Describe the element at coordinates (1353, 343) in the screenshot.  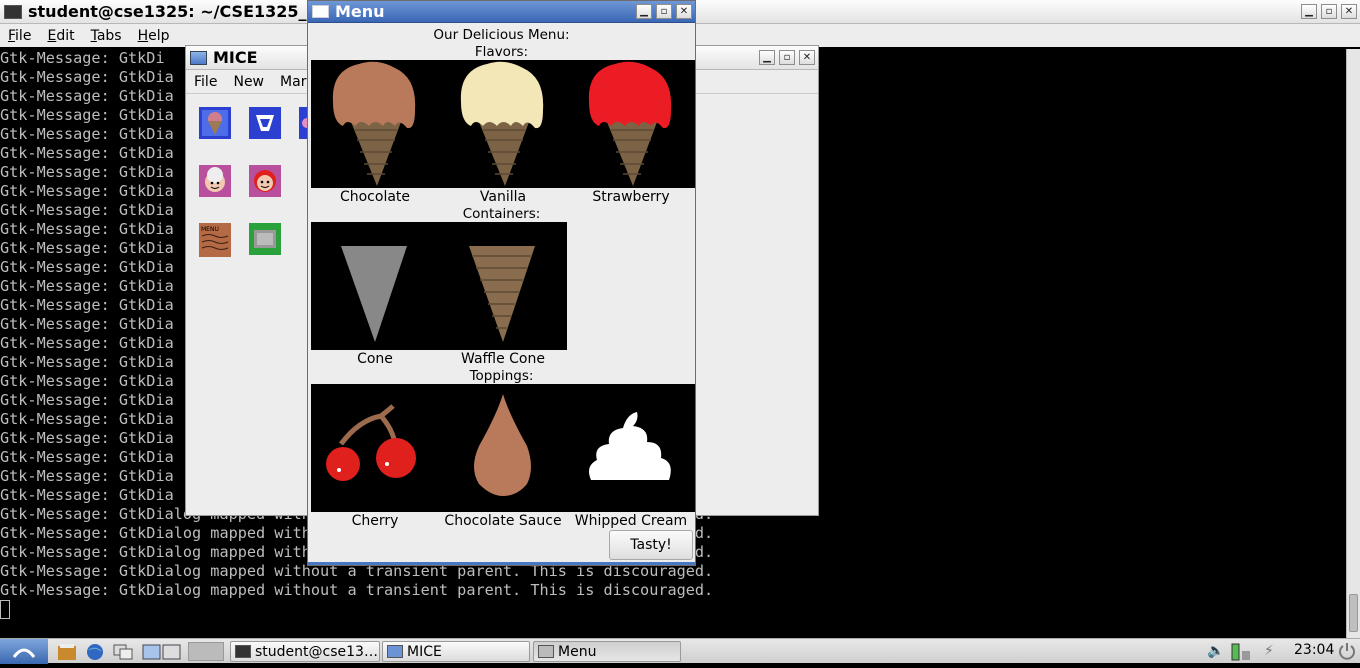
I see `terminal-scrollbar` at that location.